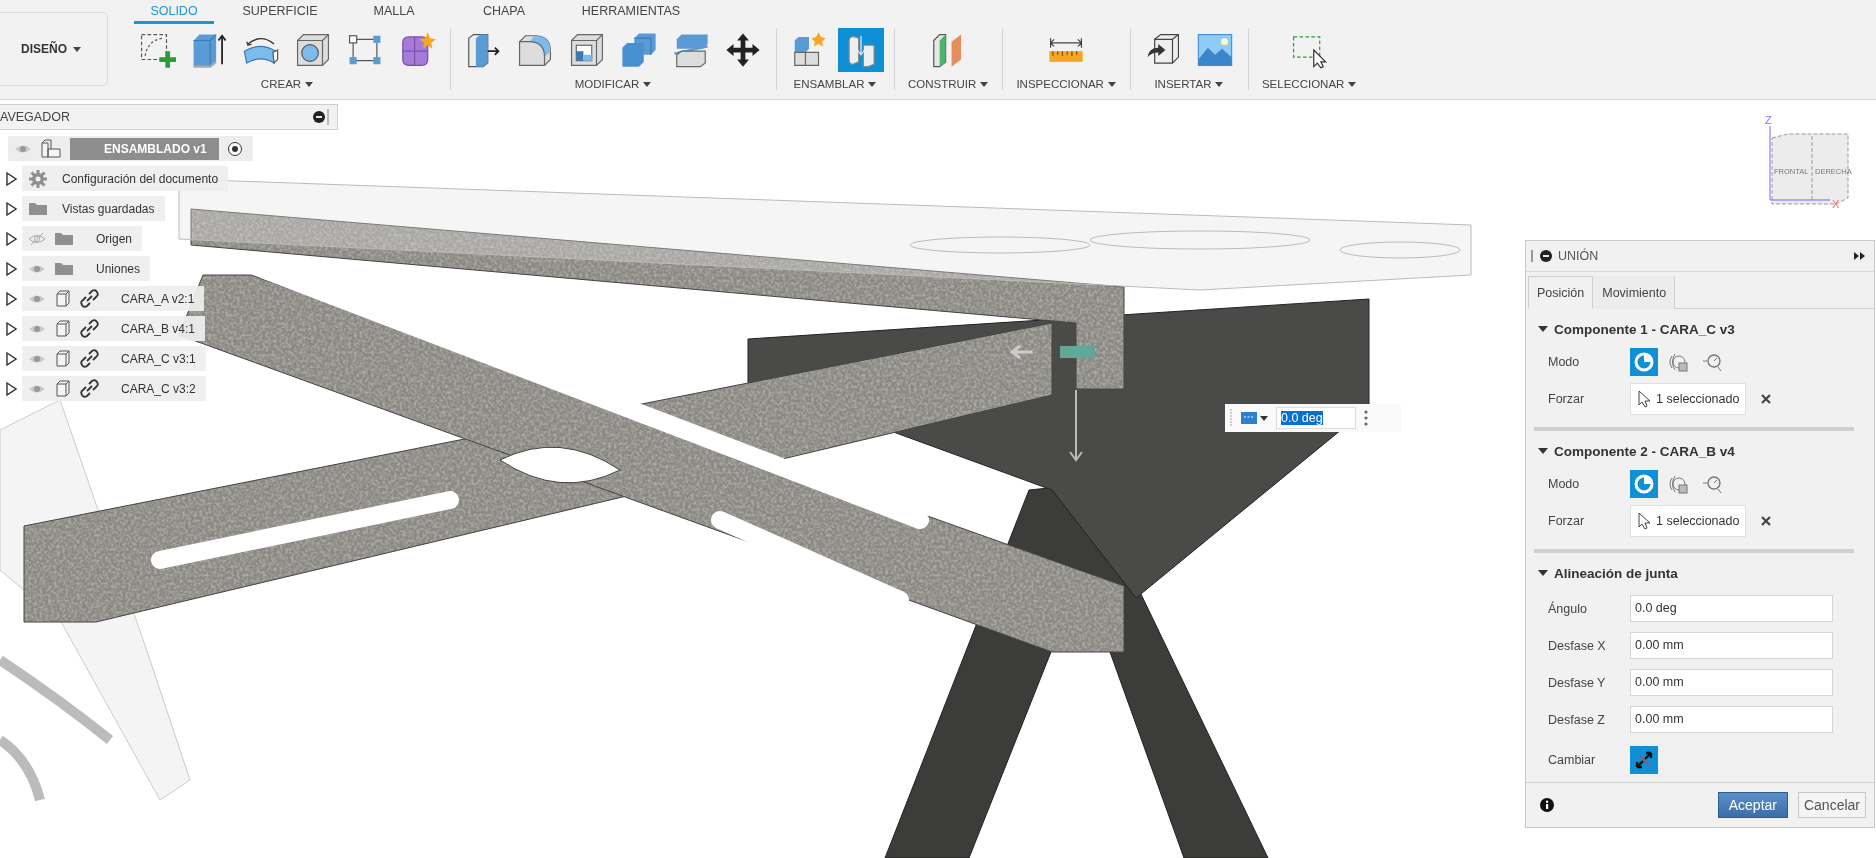 Image resolution: width=1876 pixels, height=858 pixels. Describe the element at coordinates (861, 50) in the screenshot. I see `joint-tool-button` at that location.